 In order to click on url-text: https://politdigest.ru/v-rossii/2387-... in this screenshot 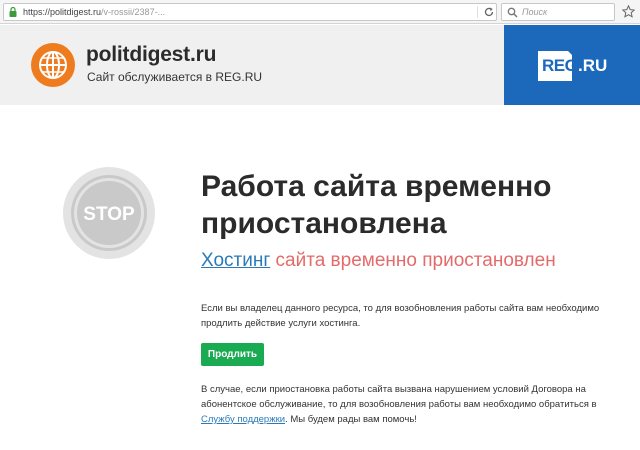, I will do `click(94, 12)`.